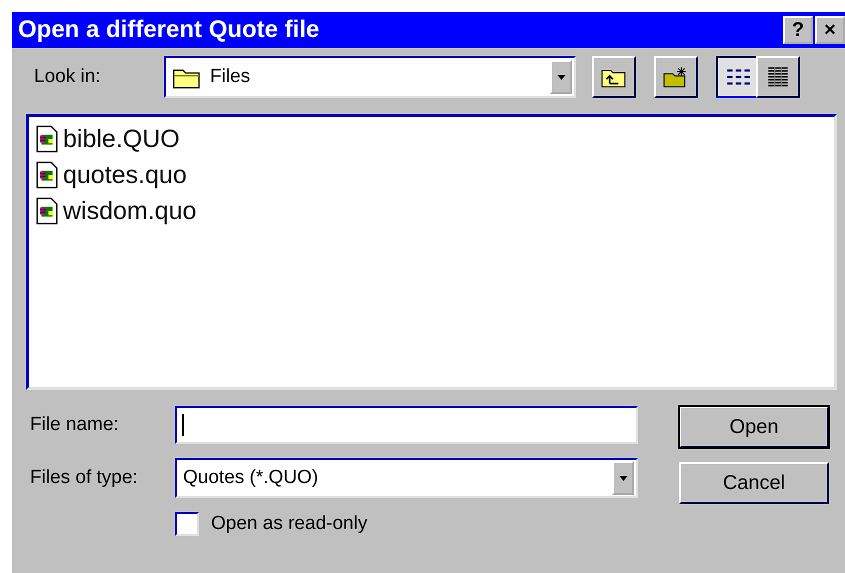 The height and width of the screenshot is (573, 845). Describe the element at coordinates (68, 77) in the screenshot. I see `look-in-label: Look in:` at that location.